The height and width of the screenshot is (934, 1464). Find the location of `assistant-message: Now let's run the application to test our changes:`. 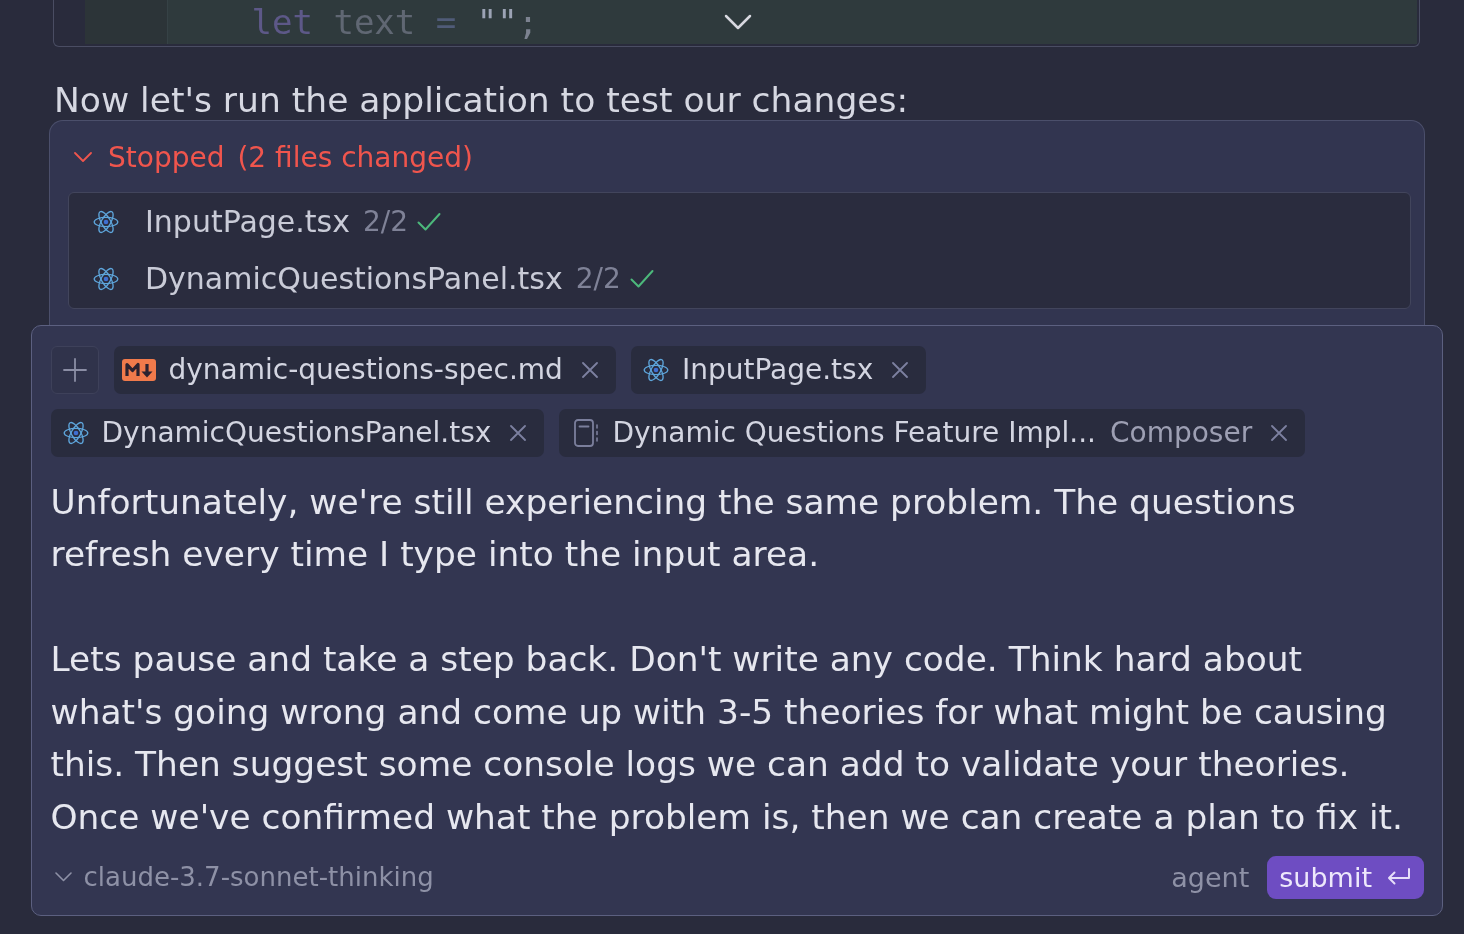

assistant-message: Now let's run the application to test our changes: is located at coordinates (481, 100).